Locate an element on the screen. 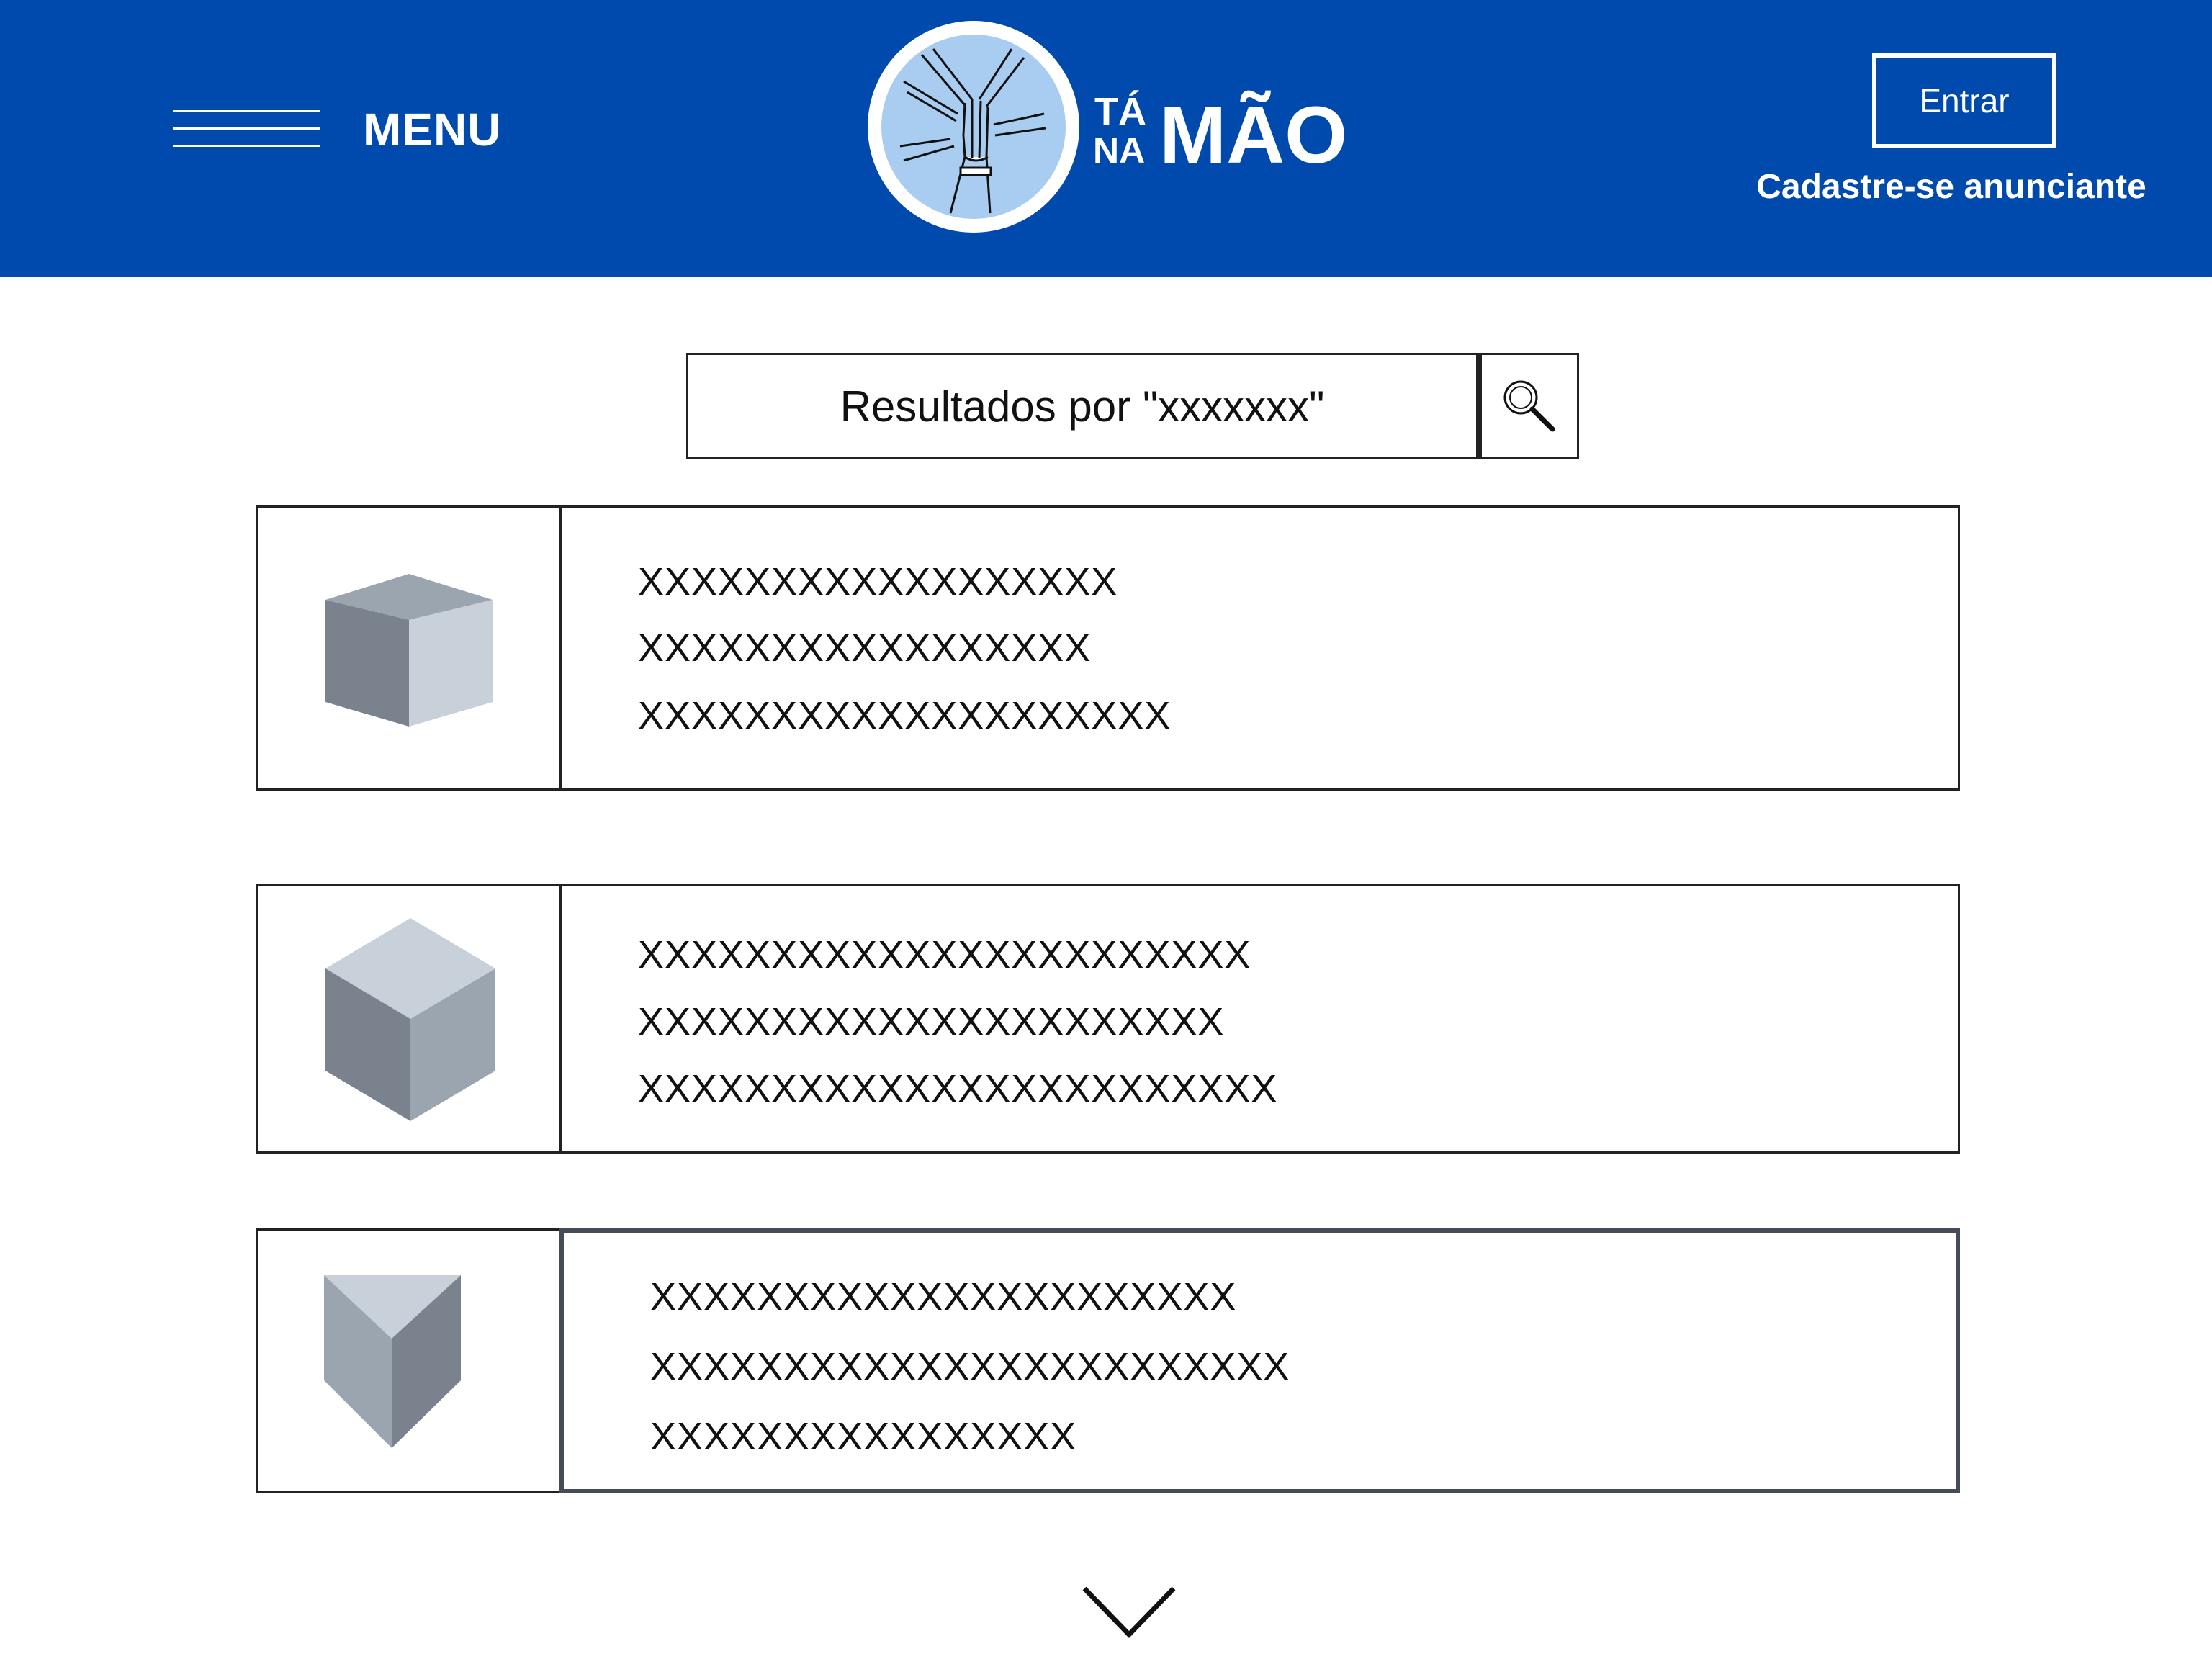 The width and height of the screenshot is (2212, 1659). result-line: XXXXXXXXXXXXXXXXXX is located at coordinates (878, 581).